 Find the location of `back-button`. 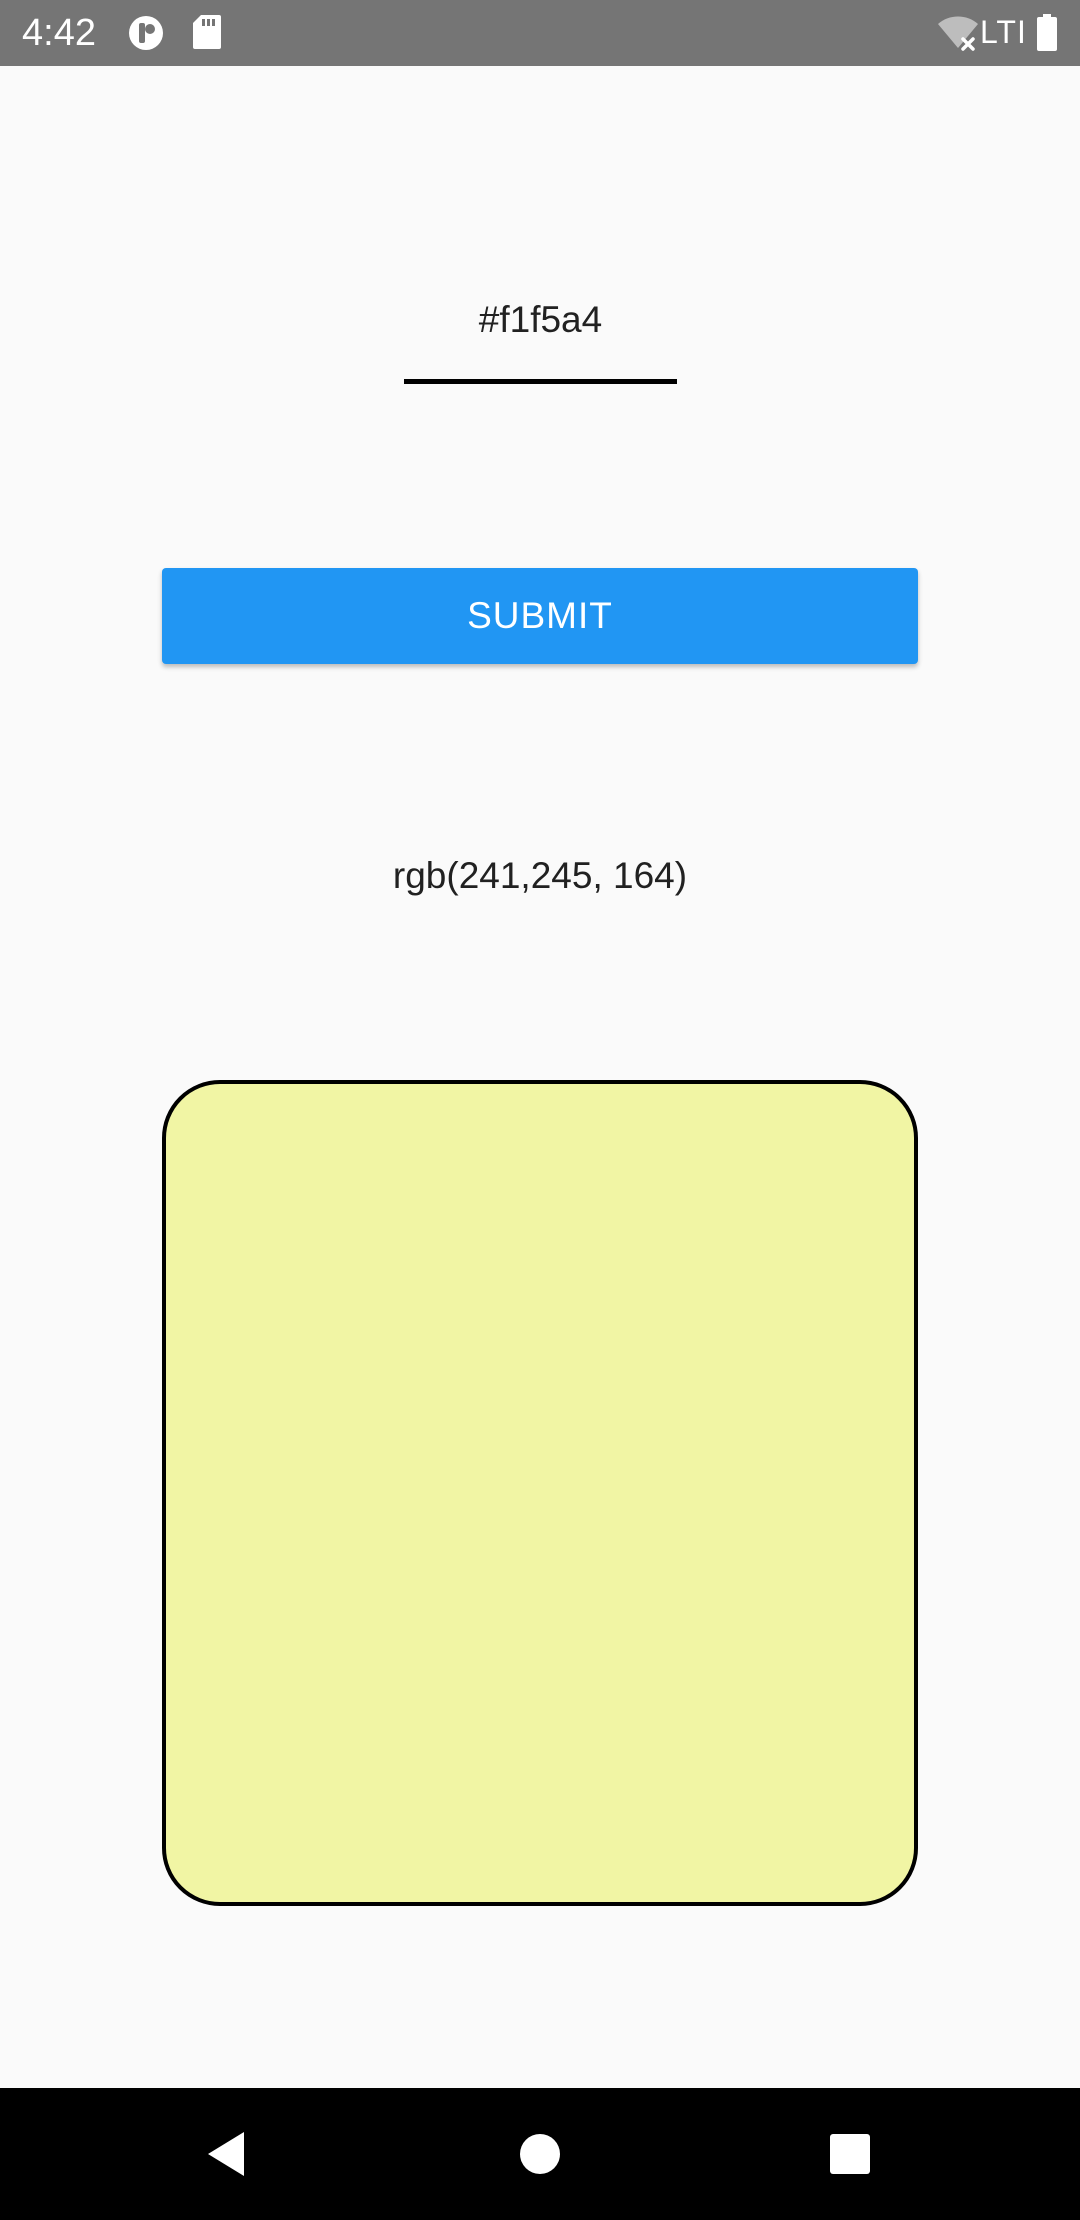

back-button is located at coordinates (226, 2154).